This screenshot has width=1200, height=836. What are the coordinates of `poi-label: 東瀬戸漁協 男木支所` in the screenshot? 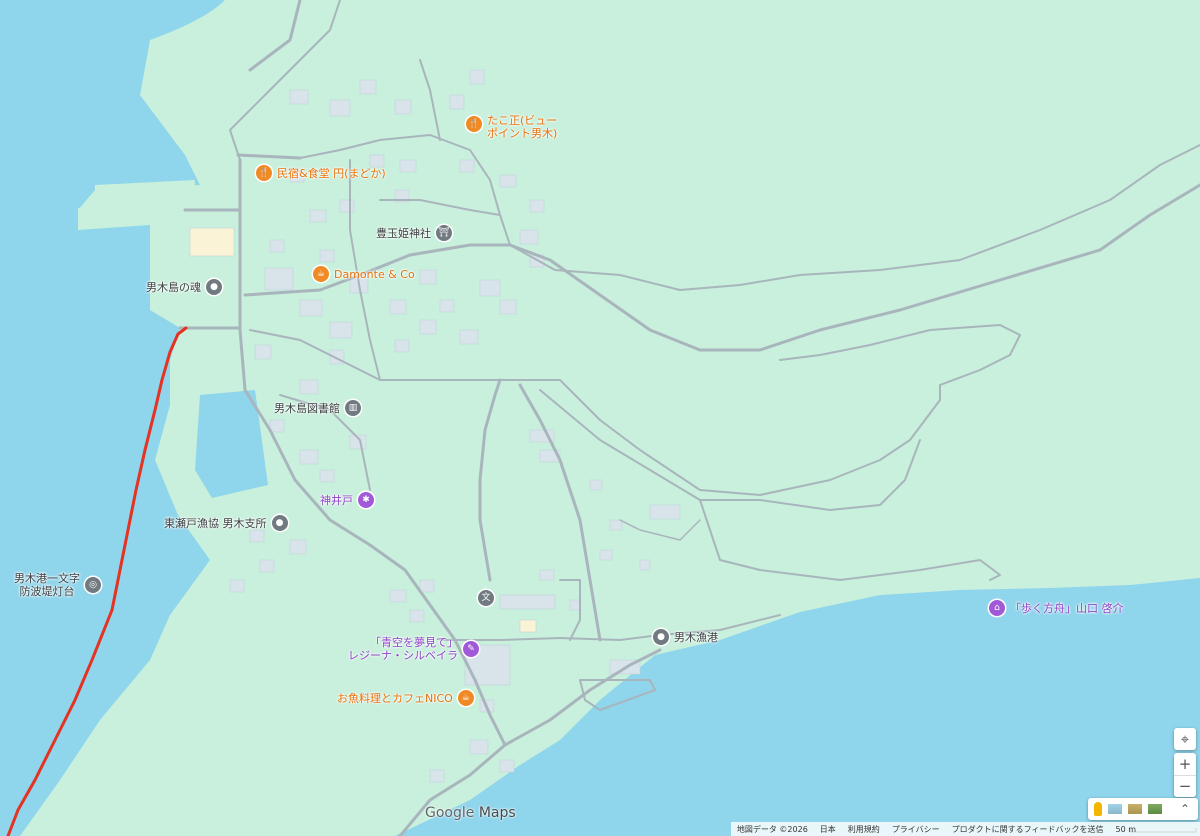 It's located at (215, 523).